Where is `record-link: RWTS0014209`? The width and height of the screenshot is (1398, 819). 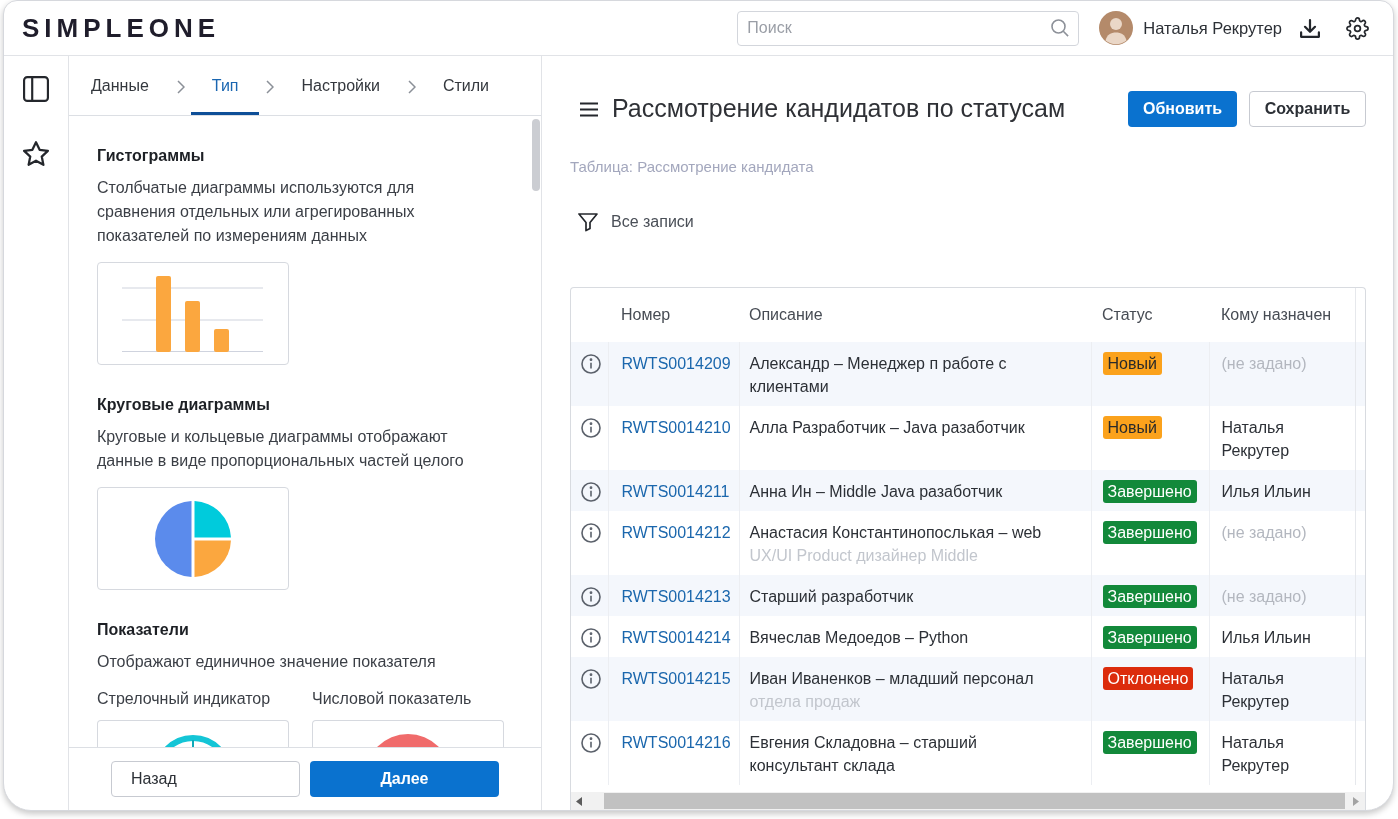 record-link: RWTS0014209 is located at coordinates (676, 363).